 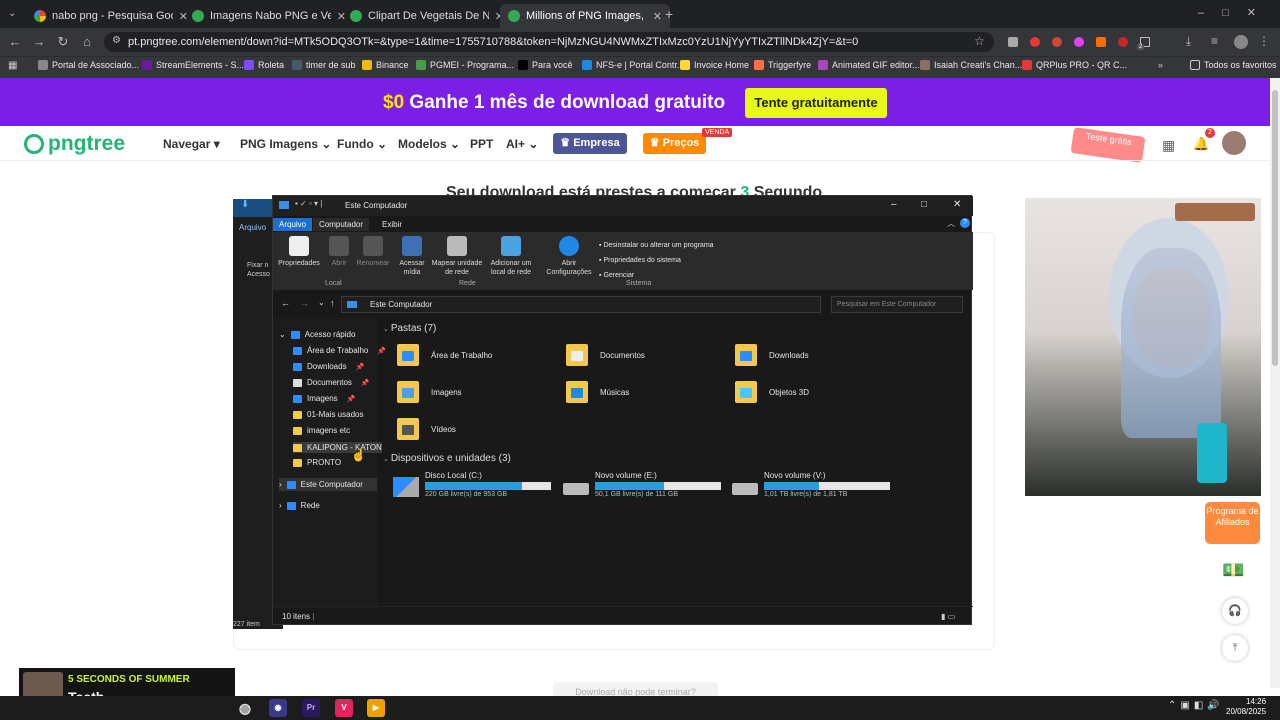 I want to click on free-trial-sticker: Teste grátis, so click(x=1108, y=145).